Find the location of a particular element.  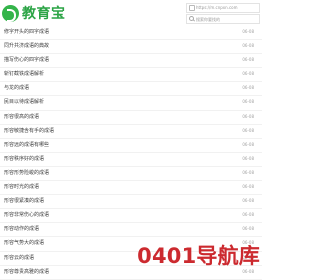

article-title: 修字开头的四字成语 is located at coordinates (26, 32).